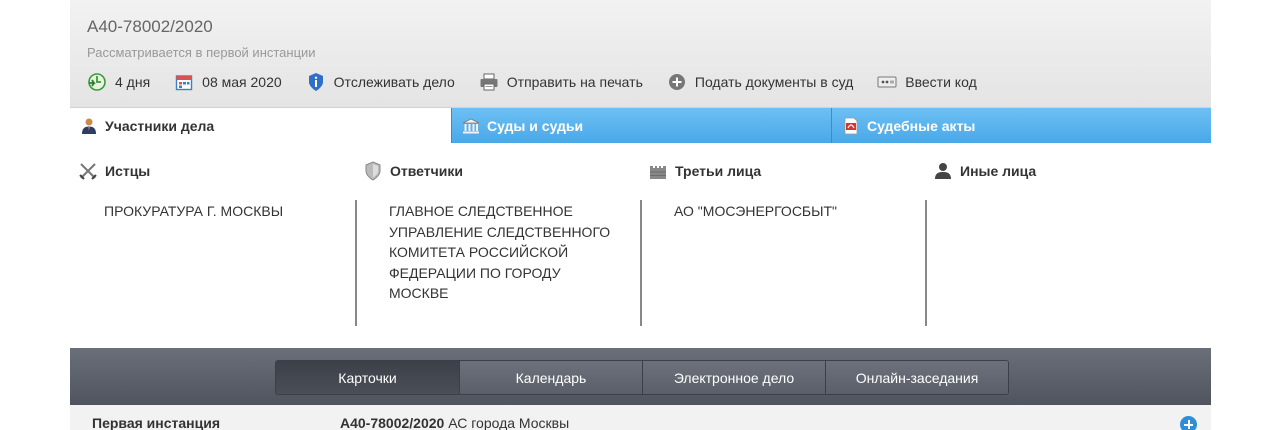 This screenshot has height=430, width=1280. What do you see at coordinates (392, 422) in the screenshot?
I see `instance-case-number: А40-78002/2020` at bounding box center [392, 422].